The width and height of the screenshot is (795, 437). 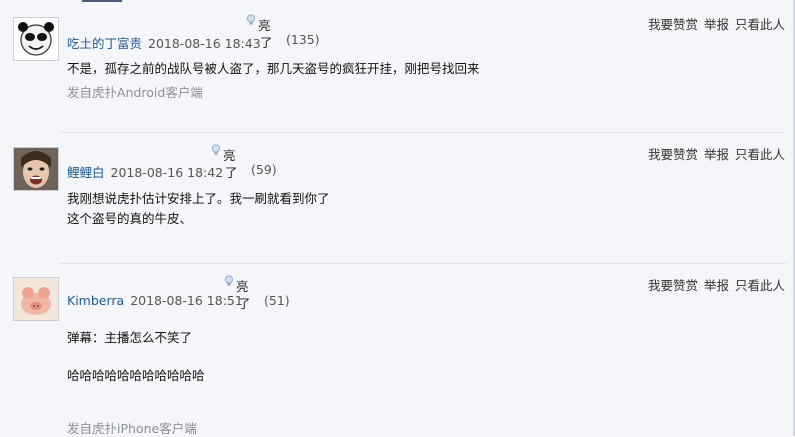 What do you see at coordinates (130, 337) in the screenshot?
I see `content-line: 弹幕：主播怎么不笑了` at bounding box center [130, 337].